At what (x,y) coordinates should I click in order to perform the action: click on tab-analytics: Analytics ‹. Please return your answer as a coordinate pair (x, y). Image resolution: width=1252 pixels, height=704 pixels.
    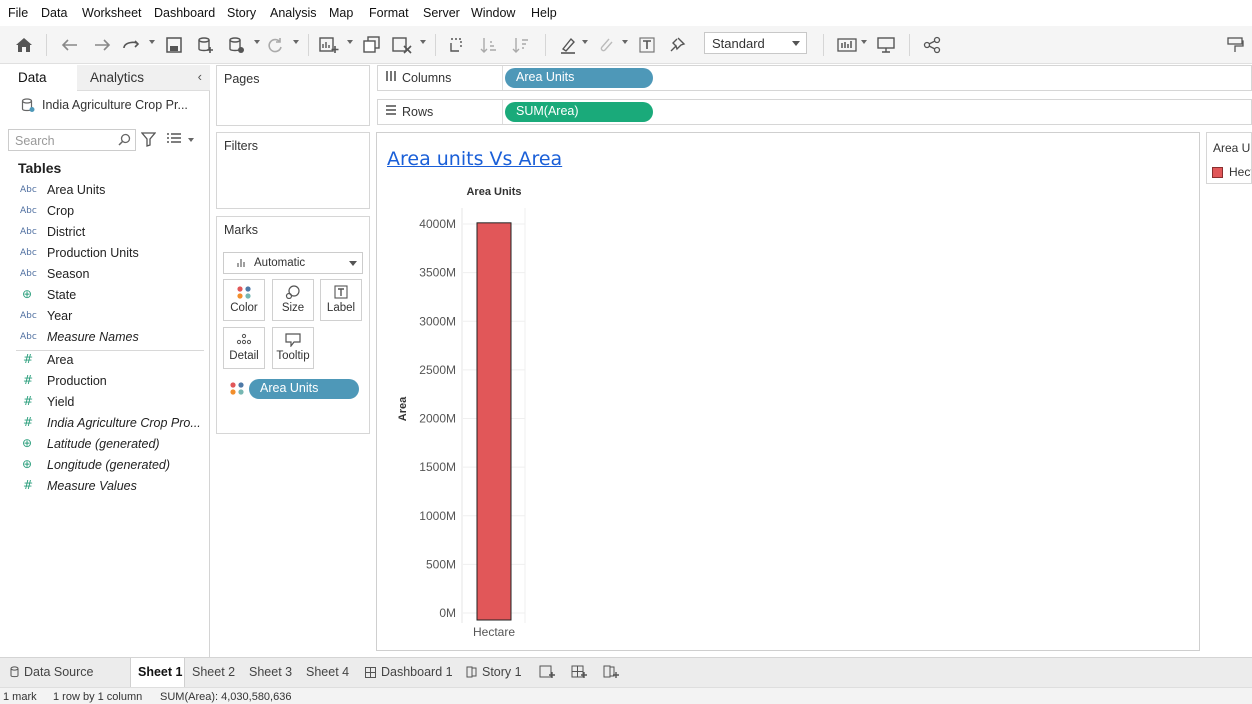
    Looking at the image, I should click on (143, 78).